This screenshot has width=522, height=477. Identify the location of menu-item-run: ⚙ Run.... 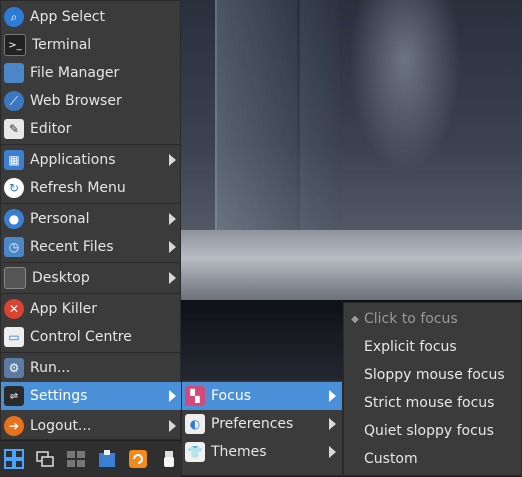
(91, 368).